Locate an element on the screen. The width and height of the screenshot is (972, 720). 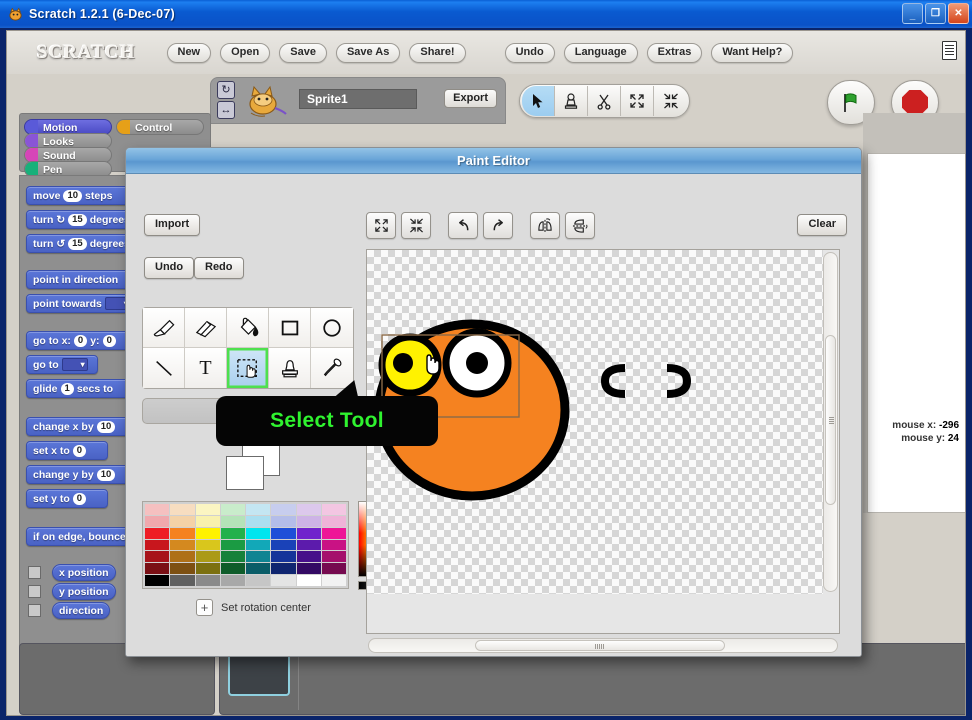
export-button: Export is located at coordinates (470, 98).